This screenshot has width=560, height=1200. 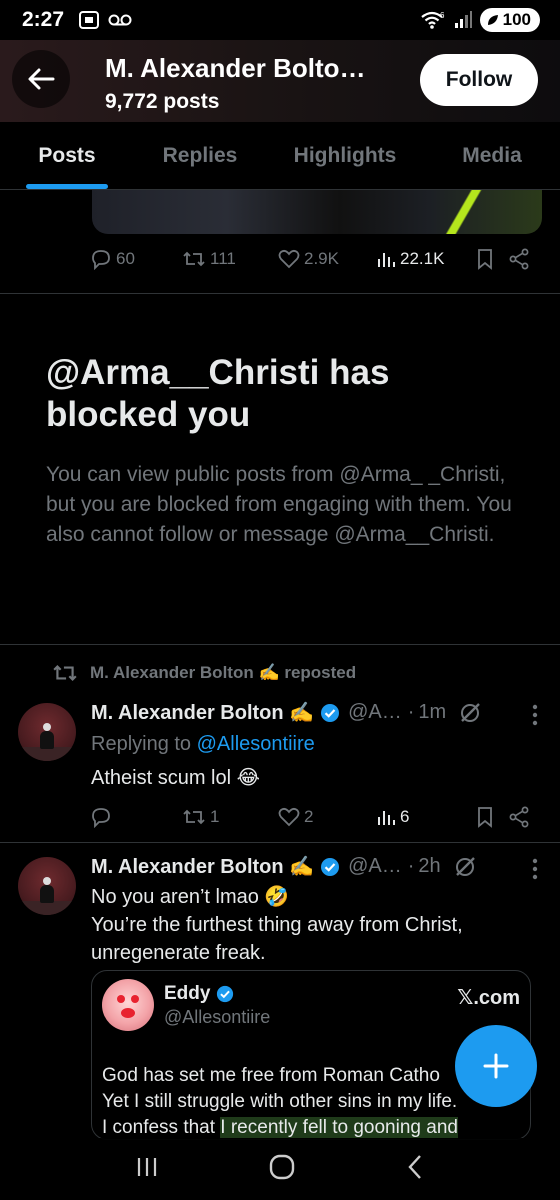 I want to click on reply-button, so click(x=136, y=817).